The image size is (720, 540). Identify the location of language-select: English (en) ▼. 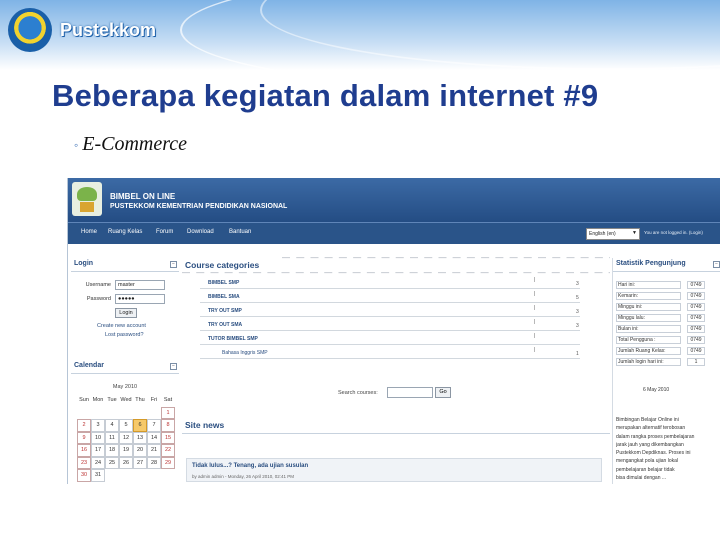
(613, 234).